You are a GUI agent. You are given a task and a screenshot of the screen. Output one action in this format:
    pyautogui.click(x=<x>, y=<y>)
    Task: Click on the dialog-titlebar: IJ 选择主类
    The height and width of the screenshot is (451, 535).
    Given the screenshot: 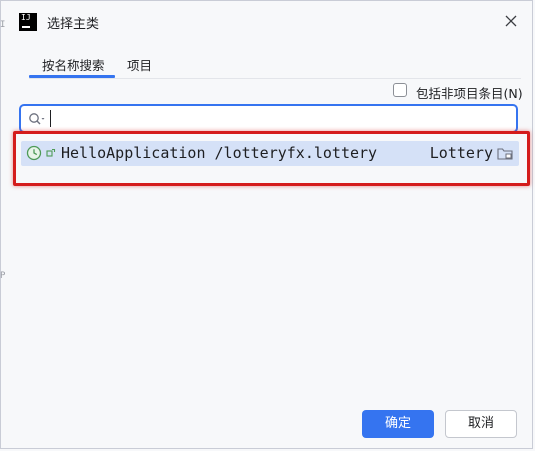 What is the action you would take?
    pyautogui.click(x=266, y=22)
    